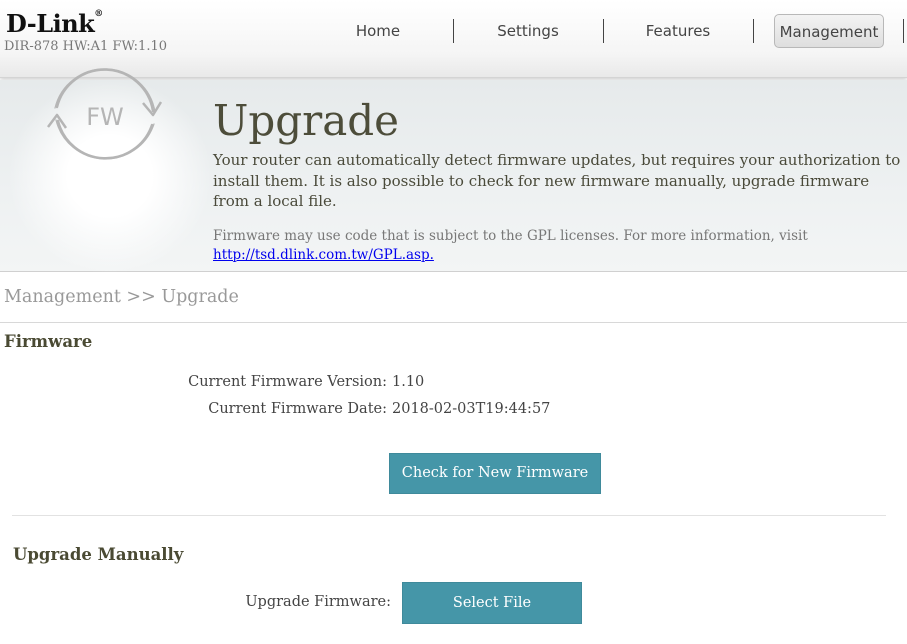 The height and width of the screenshot is (644, 907). Describe the element at coordinates (287, 382) in the screenshot. I see `firmware-version-label: Current Firmware Version:` at that location.